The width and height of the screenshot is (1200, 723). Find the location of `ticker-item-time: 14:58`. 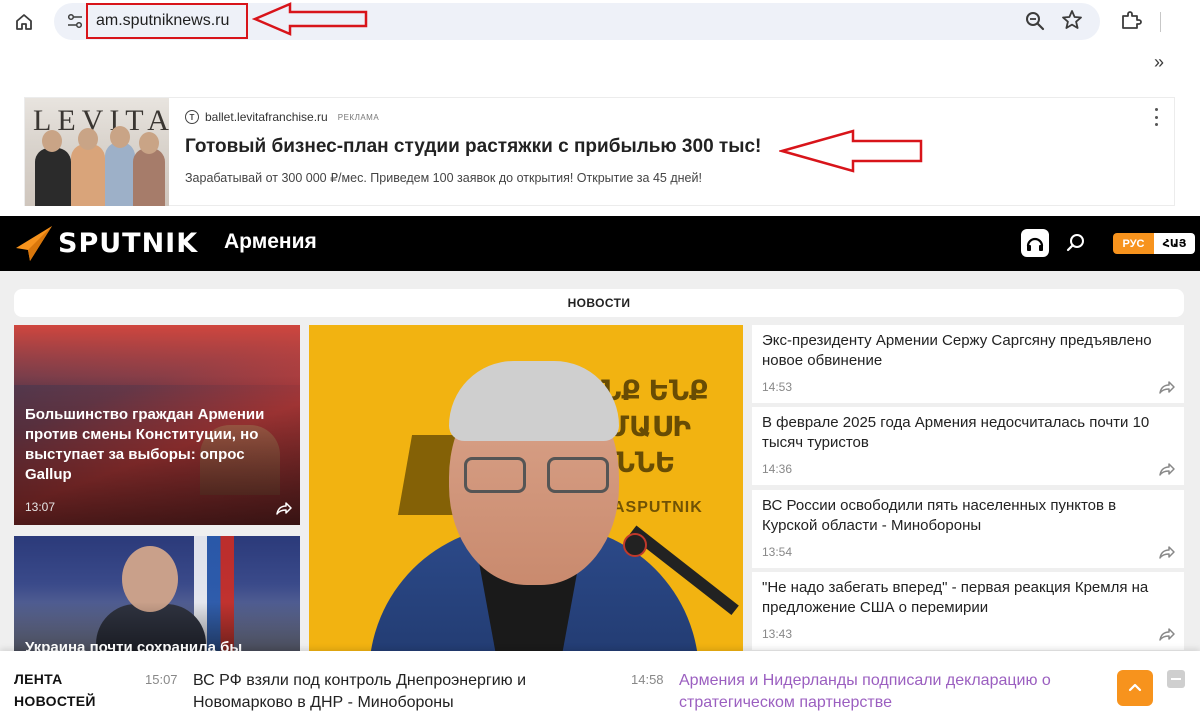

ticker-item-time: 14:58 is located at coordinates (647, 679).